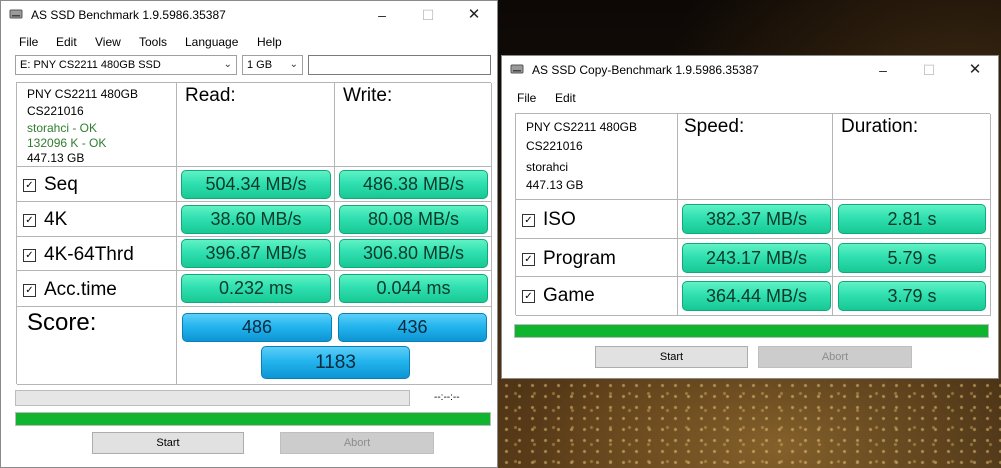 The width and height of the screenshot is (1001, 468). Describe the element at coordinates (558, 296) in the screenshot. I see `game-checkbox-label: ✓ Game` at that location.